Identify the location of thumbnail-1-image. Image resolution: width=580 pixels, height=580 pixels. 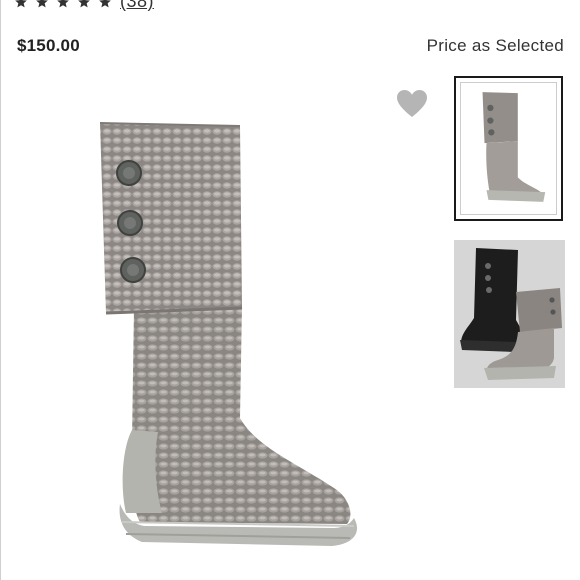
(508, 148).